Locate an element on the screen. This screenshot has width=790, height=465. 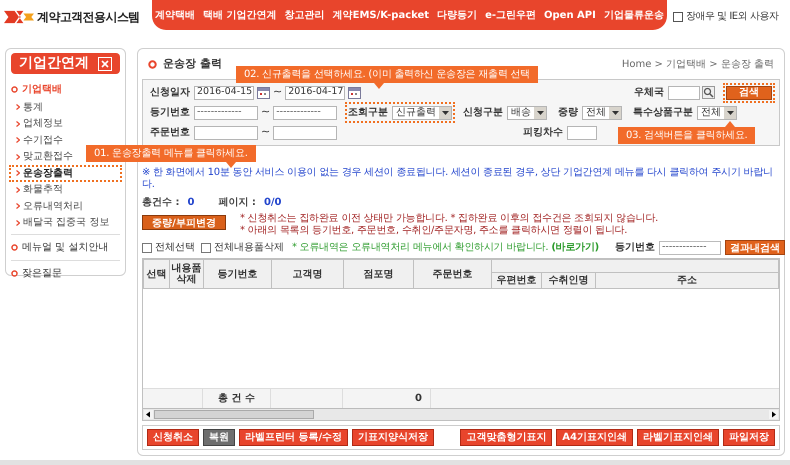
sidebar-item: 수기접수 is located at coordinates (38, 140).